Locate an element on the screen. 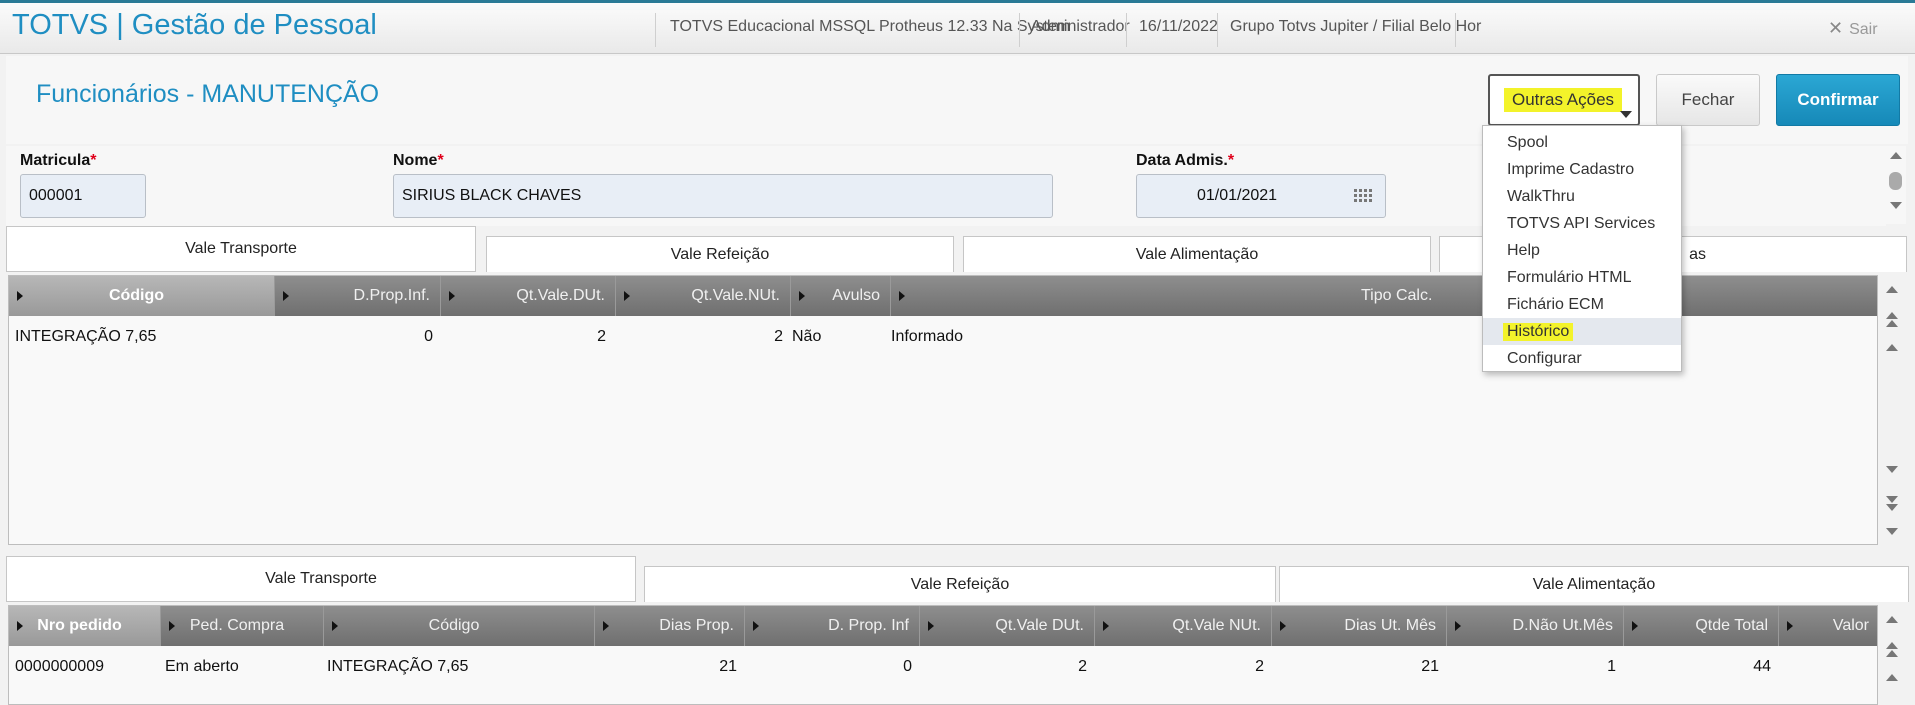  logout-button: ✕ Sair is located at coordinates (1853, 28).